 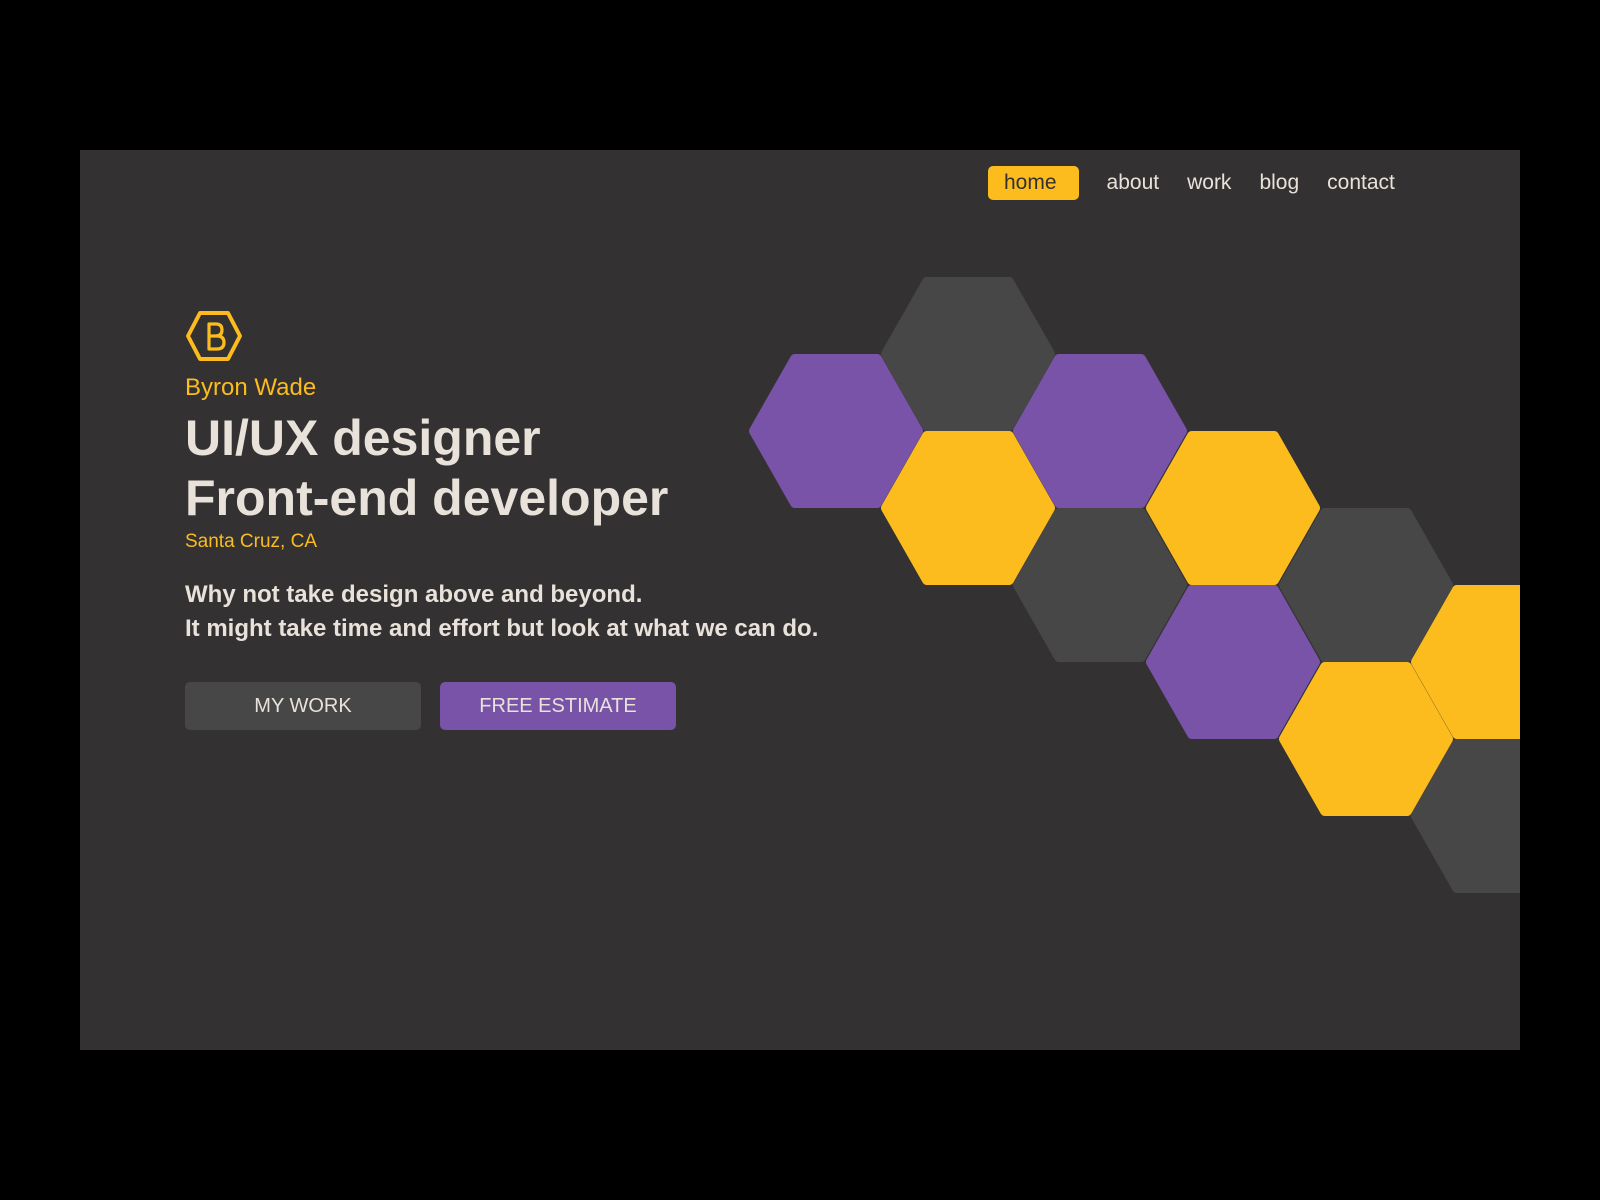 I want to click on tagline-line-1: Why not take design above and beyond., so click(x=414, y=594).